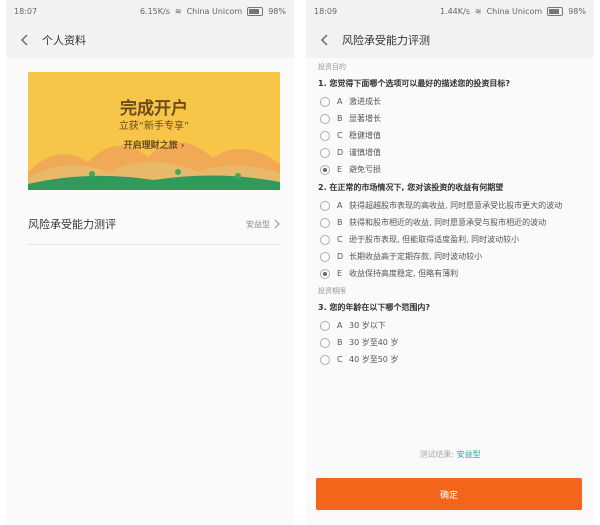 Image resolution: width=600 pixels, height=525 pixels. I want to click on question-title: 2. 在正常的市场情况下, 您对该投资的收益有何期望, so click(411, 187).